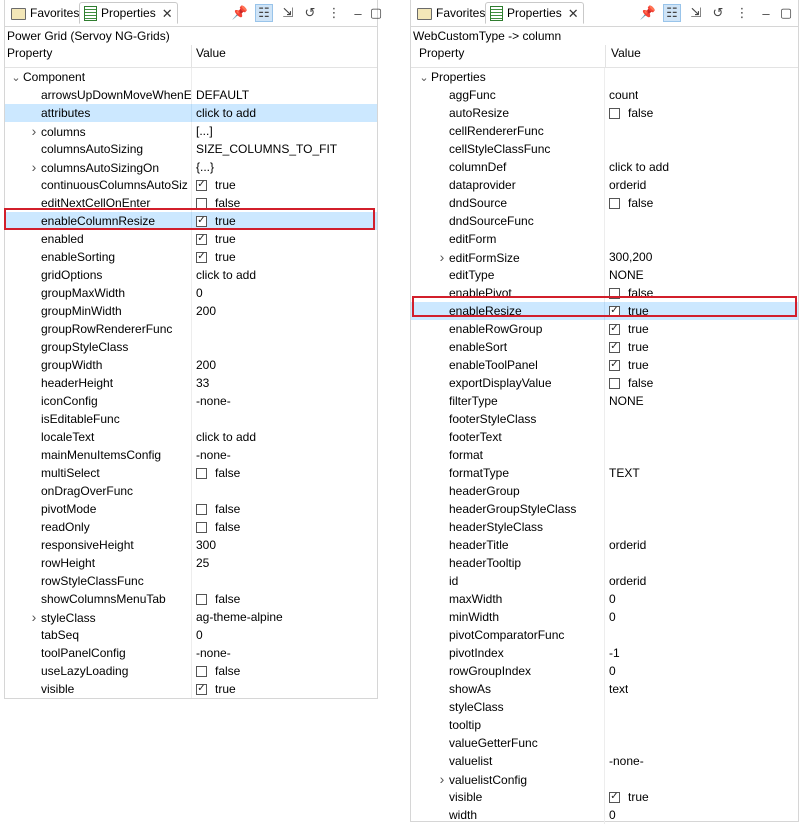 The width and height of the screenshot is (799, 824). I want to click on property-row: headerHeight 33, so click(191, 383).